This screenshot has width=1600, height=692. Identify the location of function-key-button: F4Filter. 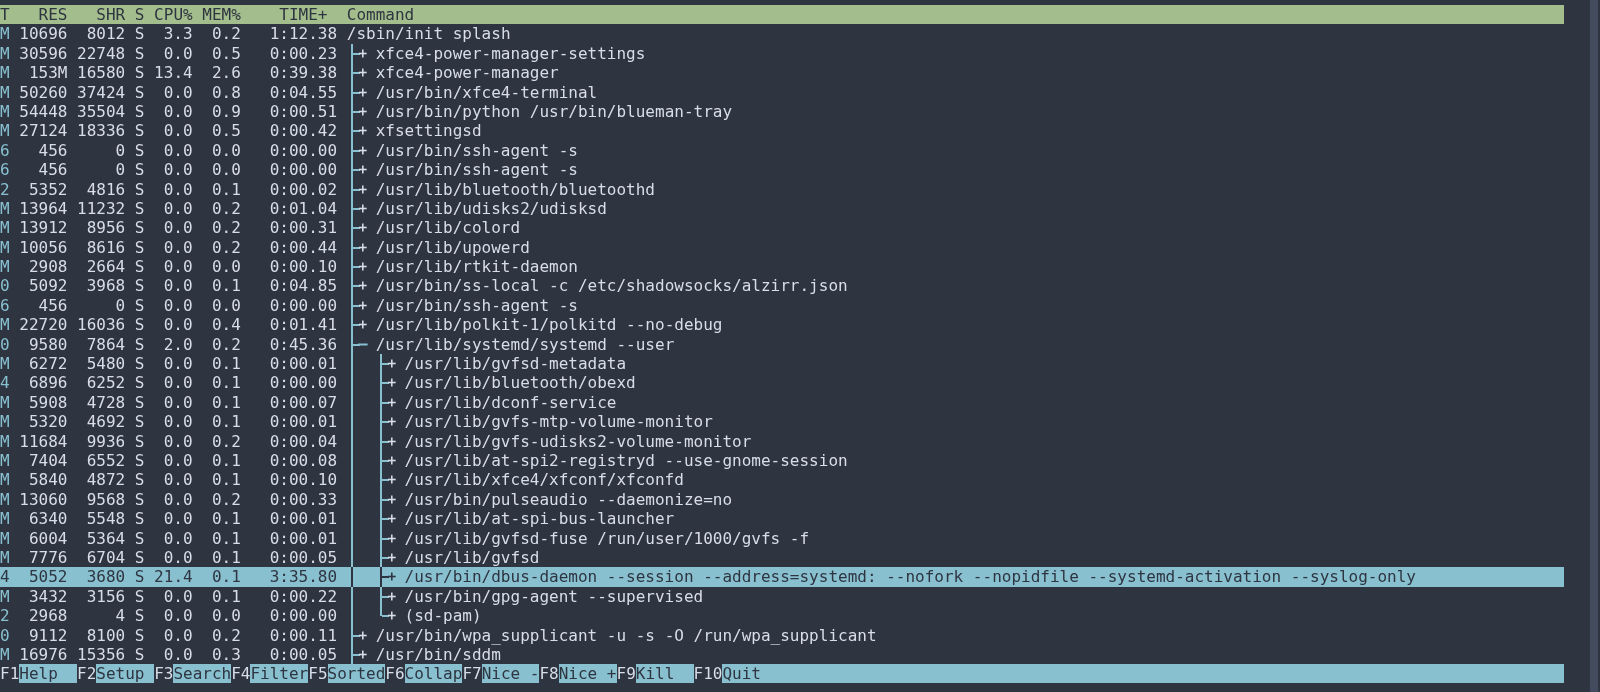
(270, 674).